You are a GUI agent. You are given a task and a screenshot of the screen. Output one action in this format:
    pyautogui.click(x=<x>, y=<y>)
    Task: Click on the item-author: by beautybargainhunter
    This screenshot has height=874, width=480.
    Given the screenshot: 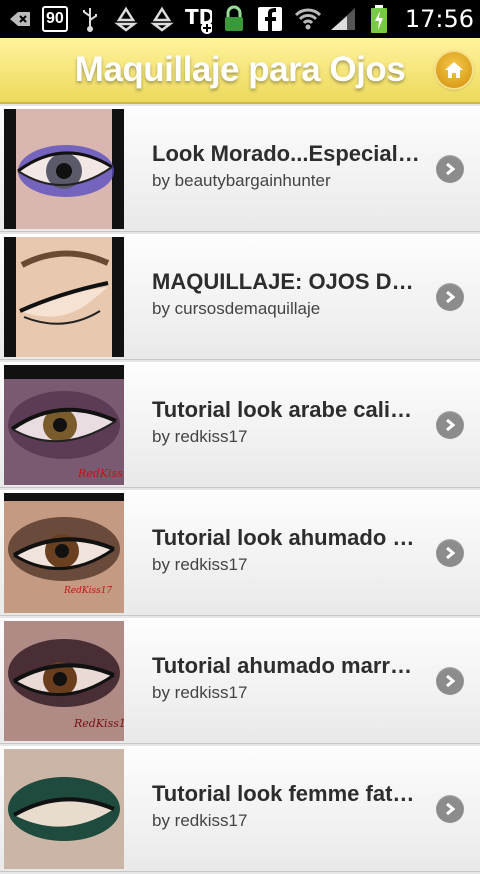 What is the action you would take?
    pyautogui.click(x=241, y=180)
    